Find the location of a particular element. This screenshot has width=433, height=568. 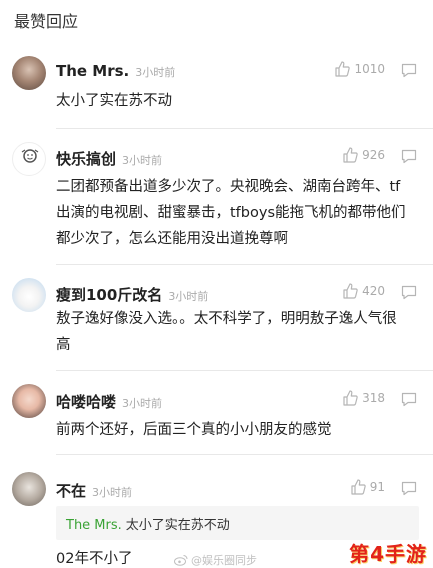

comment-text: 太小了实在苏不动 is located at coordinates (114, 101).